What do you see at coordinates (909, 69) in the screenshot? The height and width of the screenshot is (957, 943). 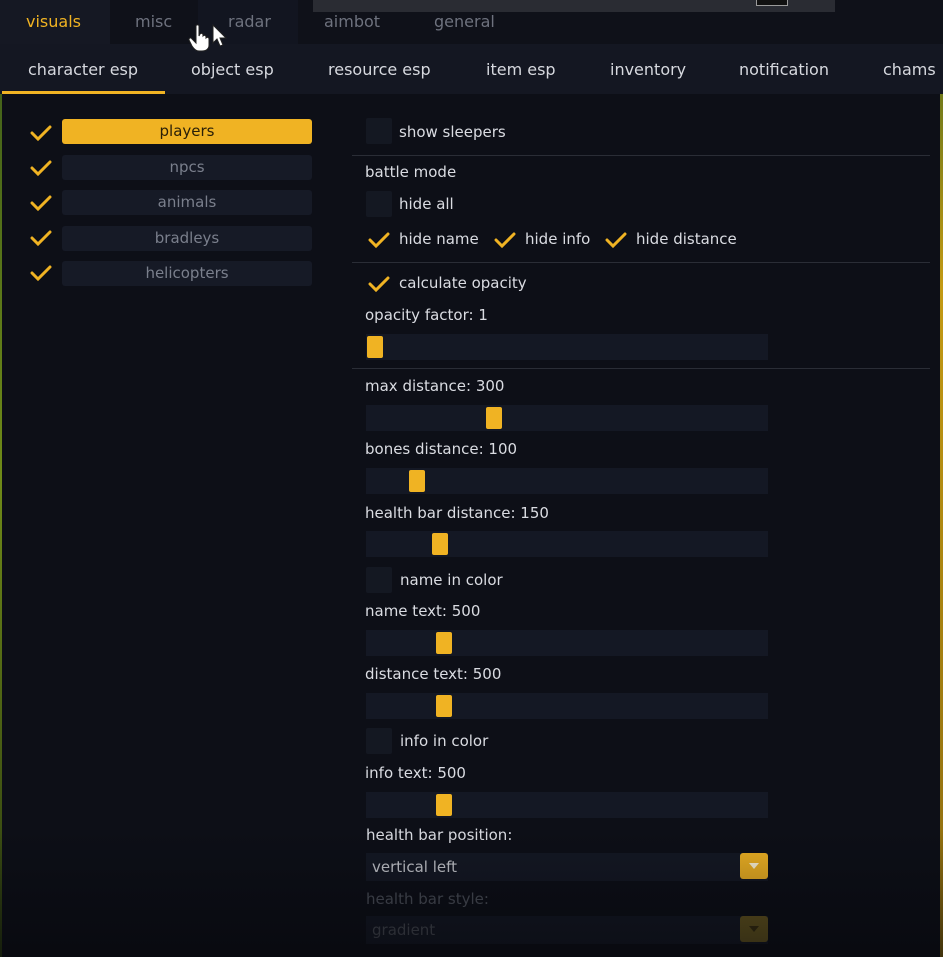 I see `subtab-chams: chams` at bounding box center [909, 69].